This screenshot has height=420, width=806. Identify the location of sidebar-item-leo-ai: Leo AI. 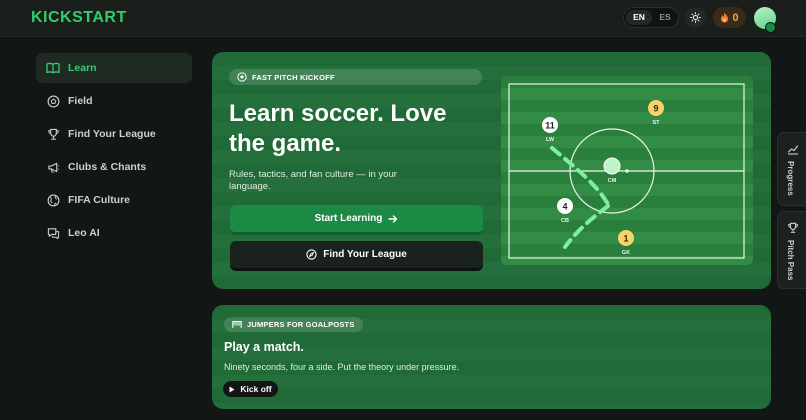
(114, 233).